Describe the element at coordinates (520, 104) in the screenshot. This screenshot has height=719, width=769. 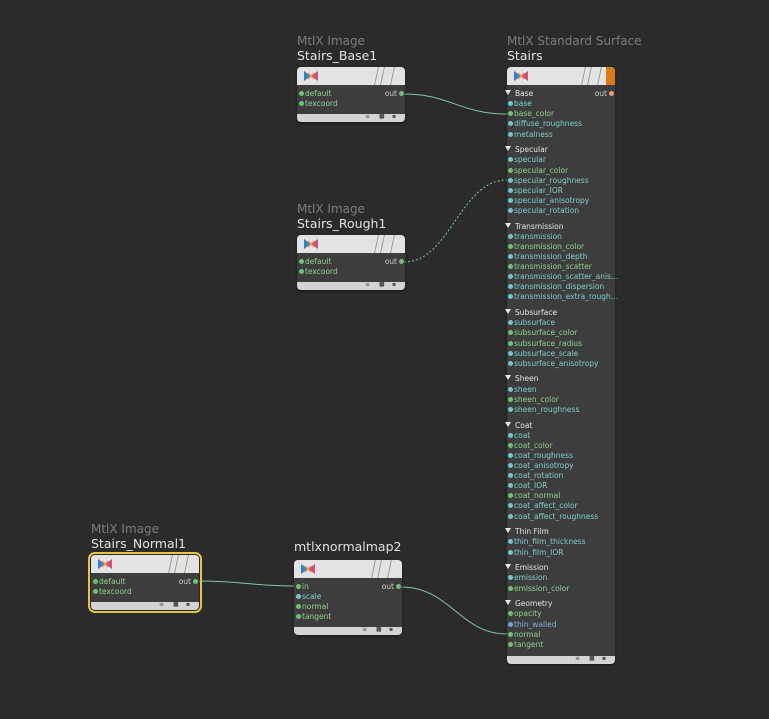
I see `port-base: base` at that location.